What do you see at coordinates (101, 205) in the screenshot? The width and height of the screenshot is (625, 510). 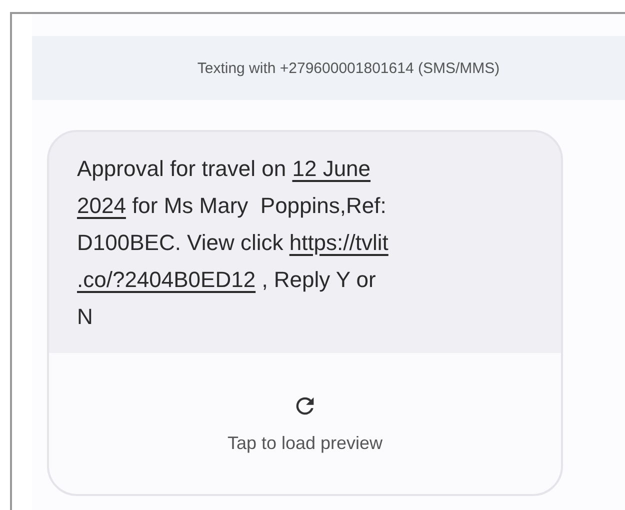 I see `link: 2024` at bounding box center [101, 205].